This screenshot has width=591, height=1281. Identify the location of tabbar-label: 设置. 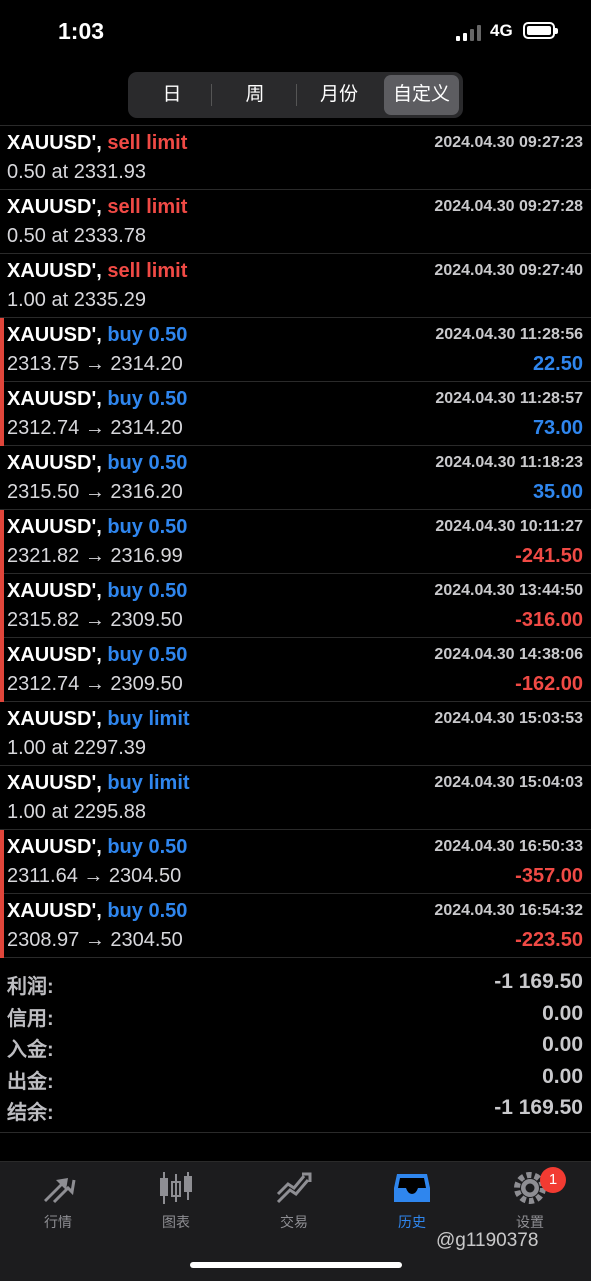
(530, 1222).